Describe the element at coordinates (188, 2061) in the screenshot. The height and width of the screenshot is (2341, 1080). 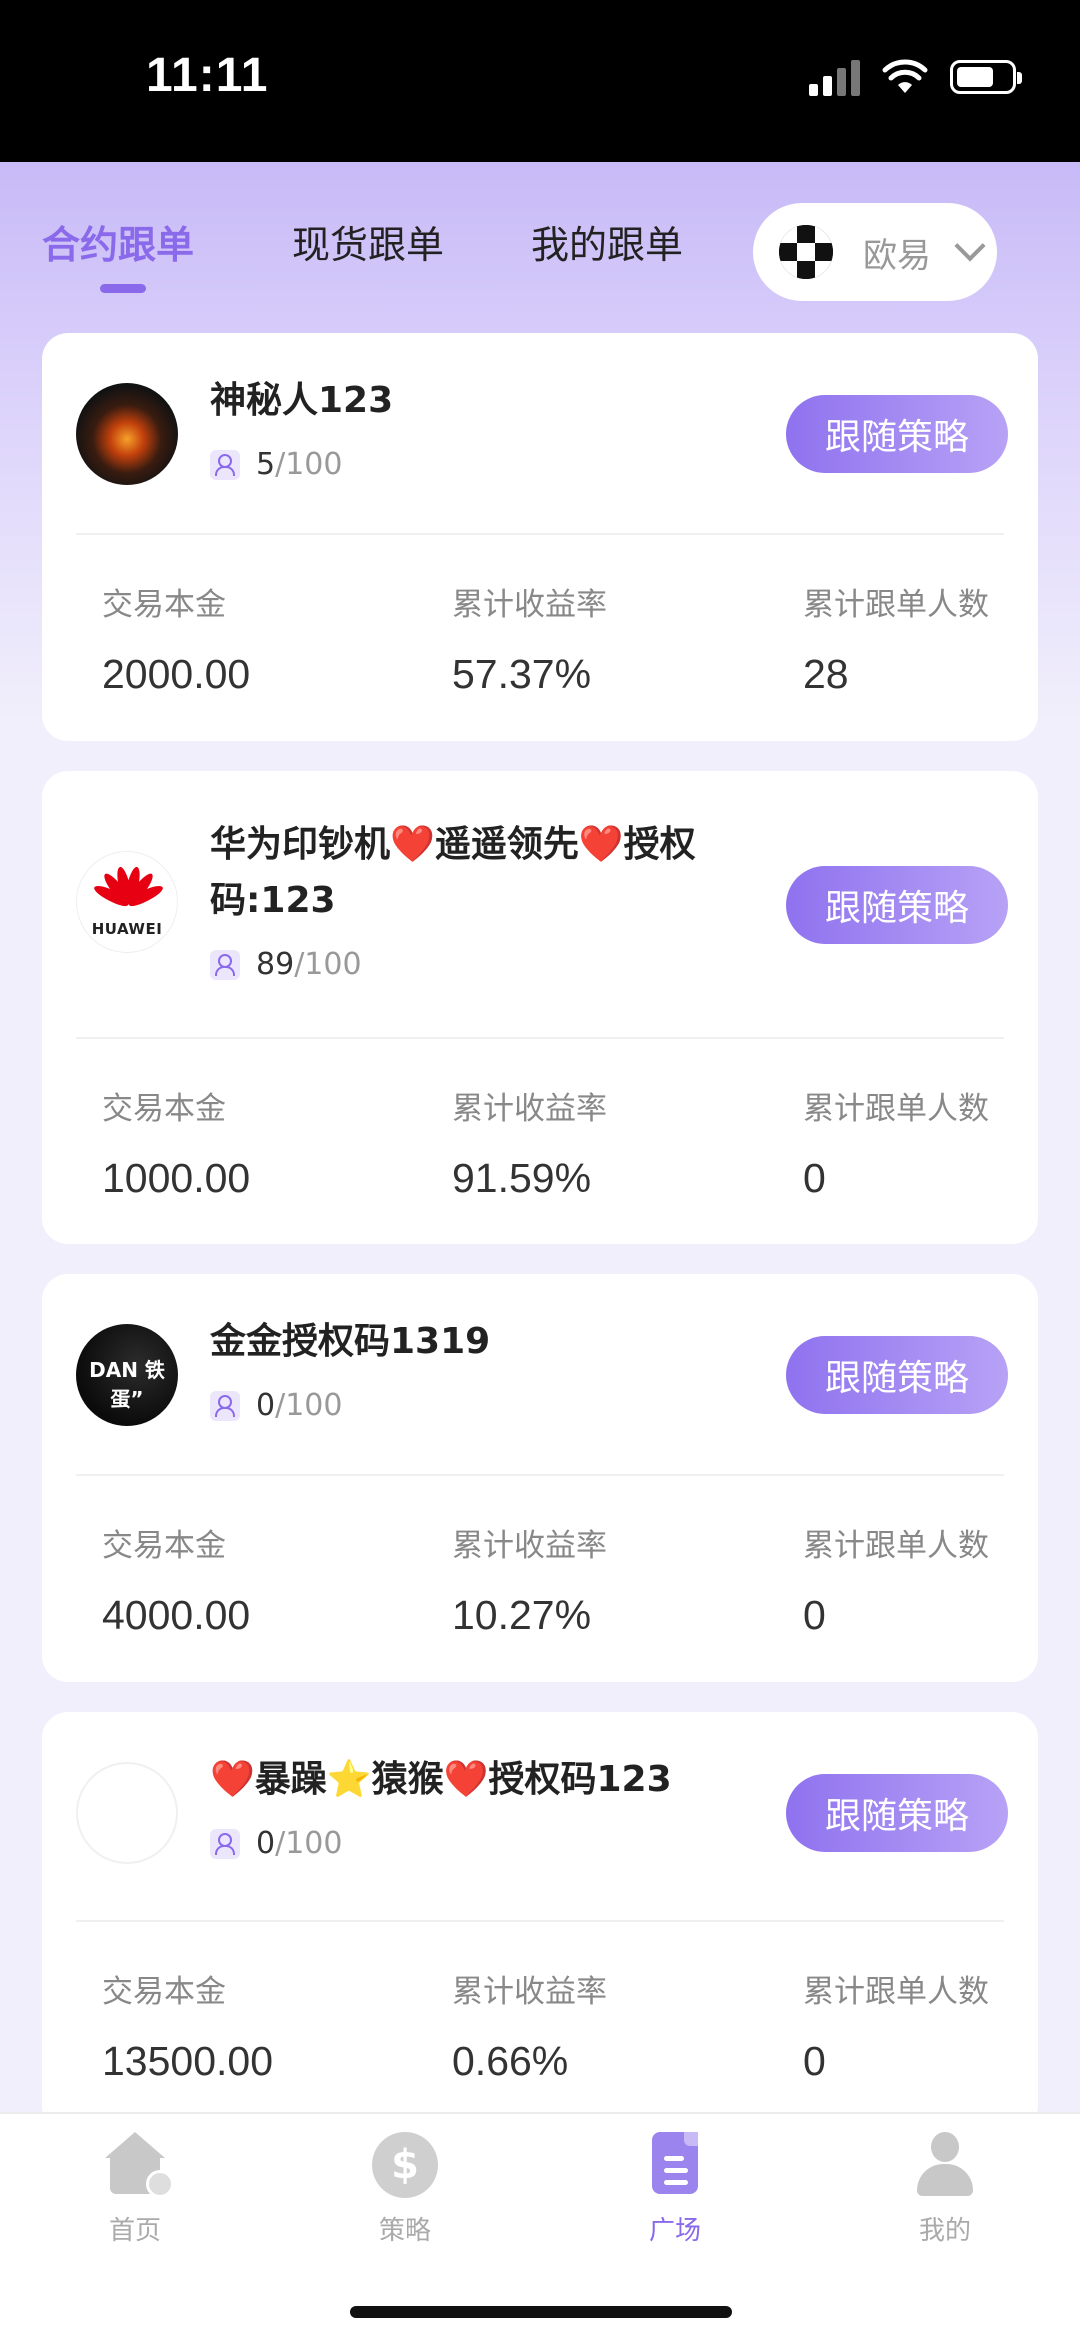
I see `principal-value: 13500.00` at that location.